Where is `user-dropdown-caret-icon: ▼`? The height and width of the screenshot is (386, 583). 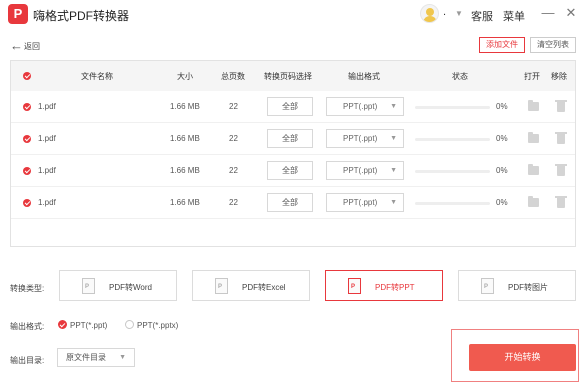 user-dropdown-caret-icon: ▼ is located at coordinates (459, 13).